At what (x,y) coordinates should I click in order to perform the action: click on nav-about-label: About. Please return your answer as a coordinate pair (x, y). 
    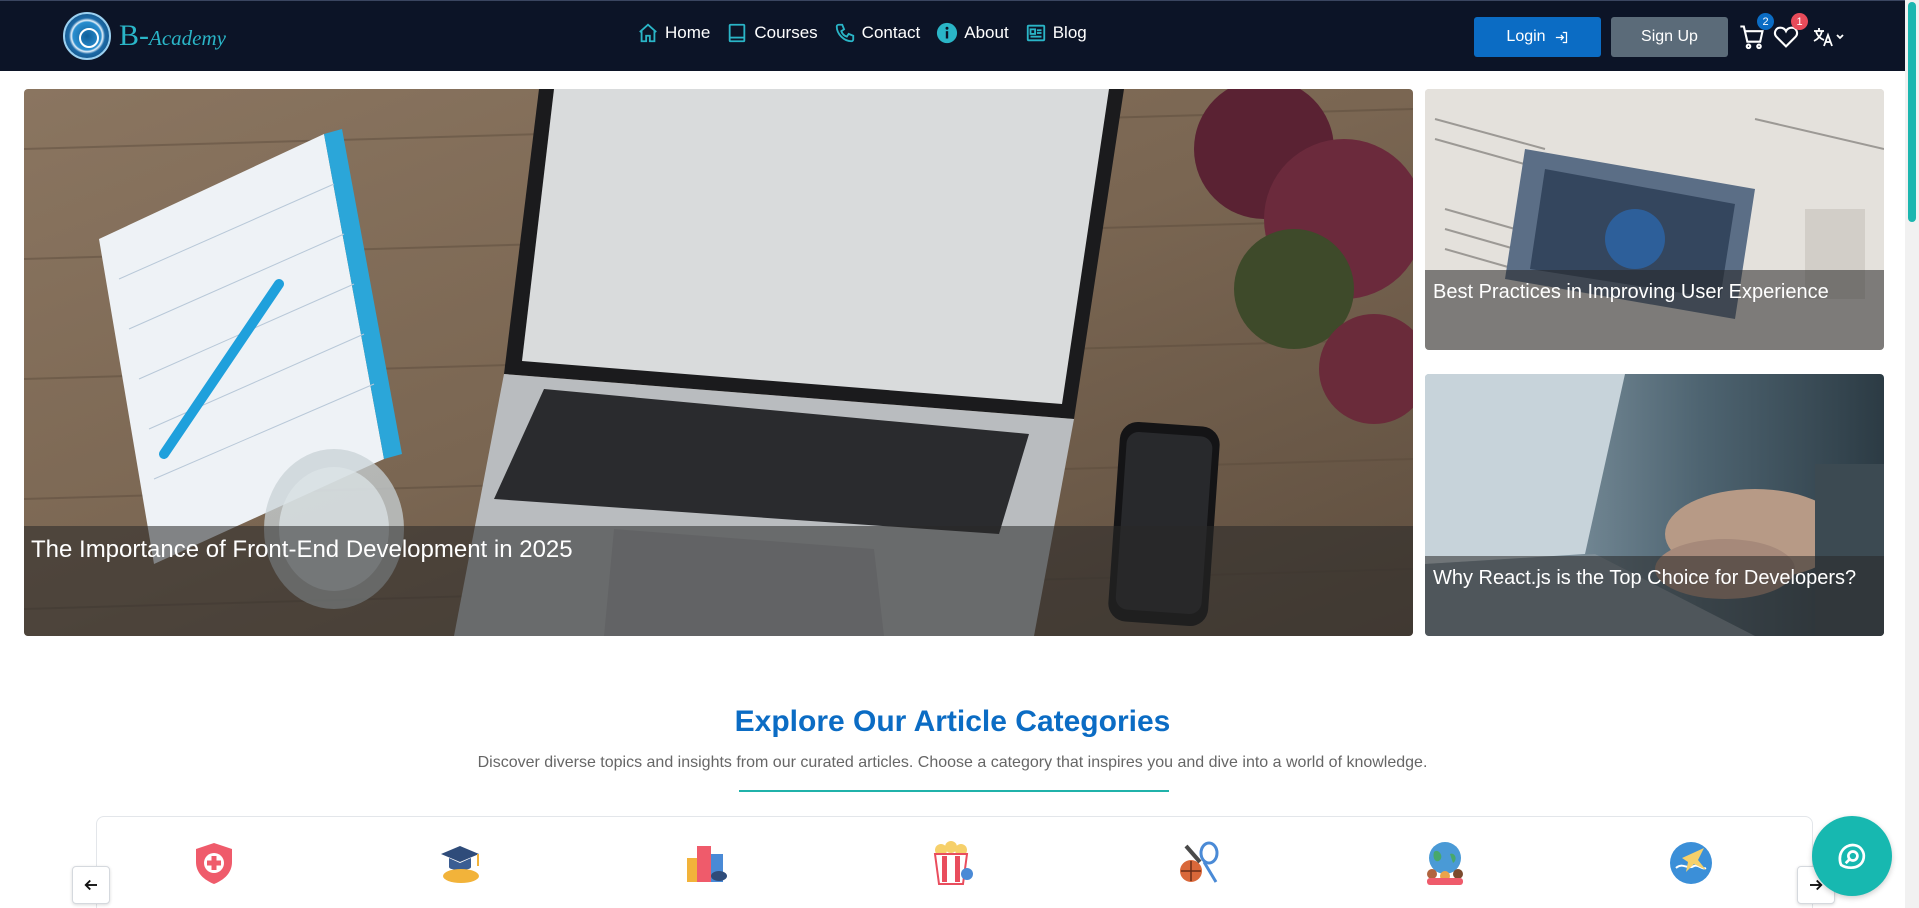
    Looking at the image, I should click on (986, 32).